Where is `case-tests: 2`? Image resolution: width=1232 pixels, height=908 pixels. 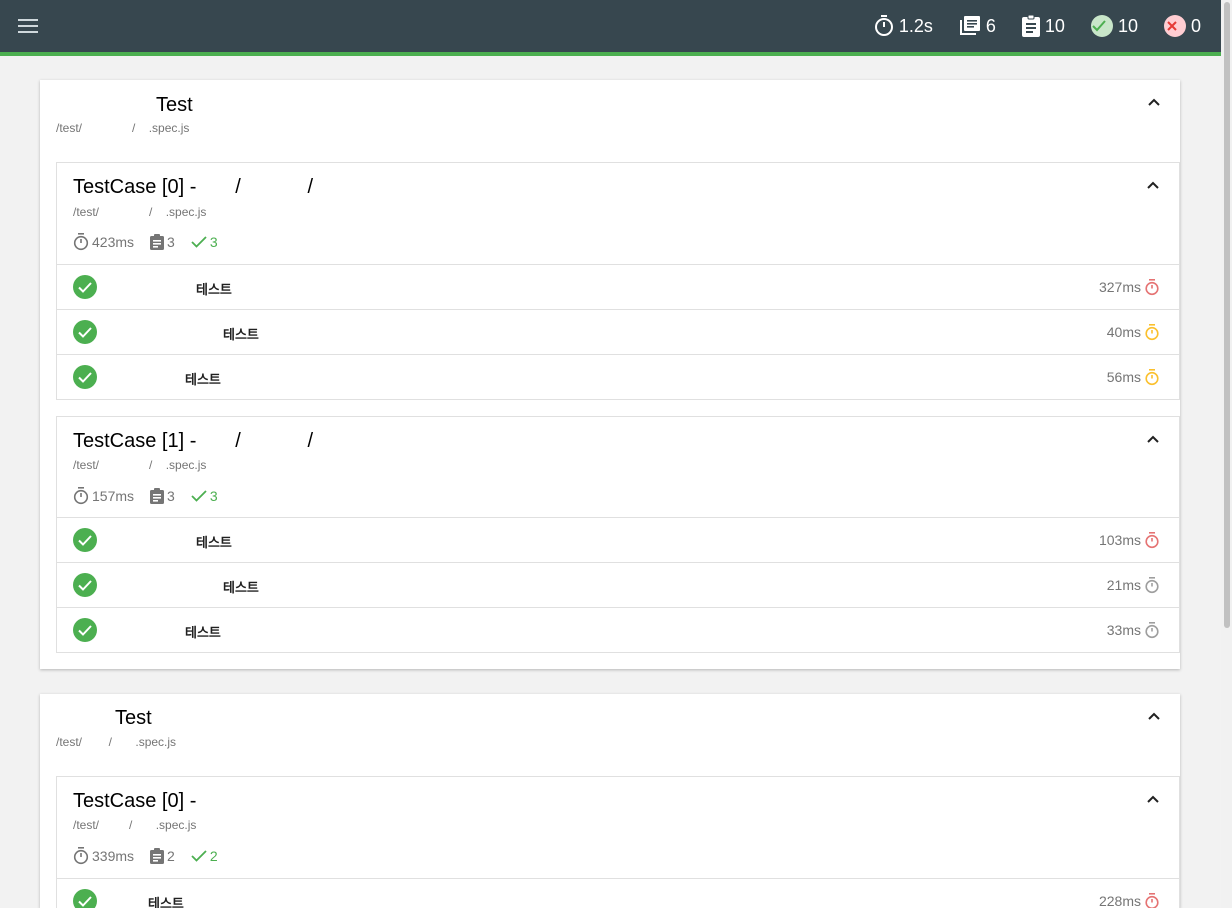
case-tests: 2 is located at coordinates (162, 856).